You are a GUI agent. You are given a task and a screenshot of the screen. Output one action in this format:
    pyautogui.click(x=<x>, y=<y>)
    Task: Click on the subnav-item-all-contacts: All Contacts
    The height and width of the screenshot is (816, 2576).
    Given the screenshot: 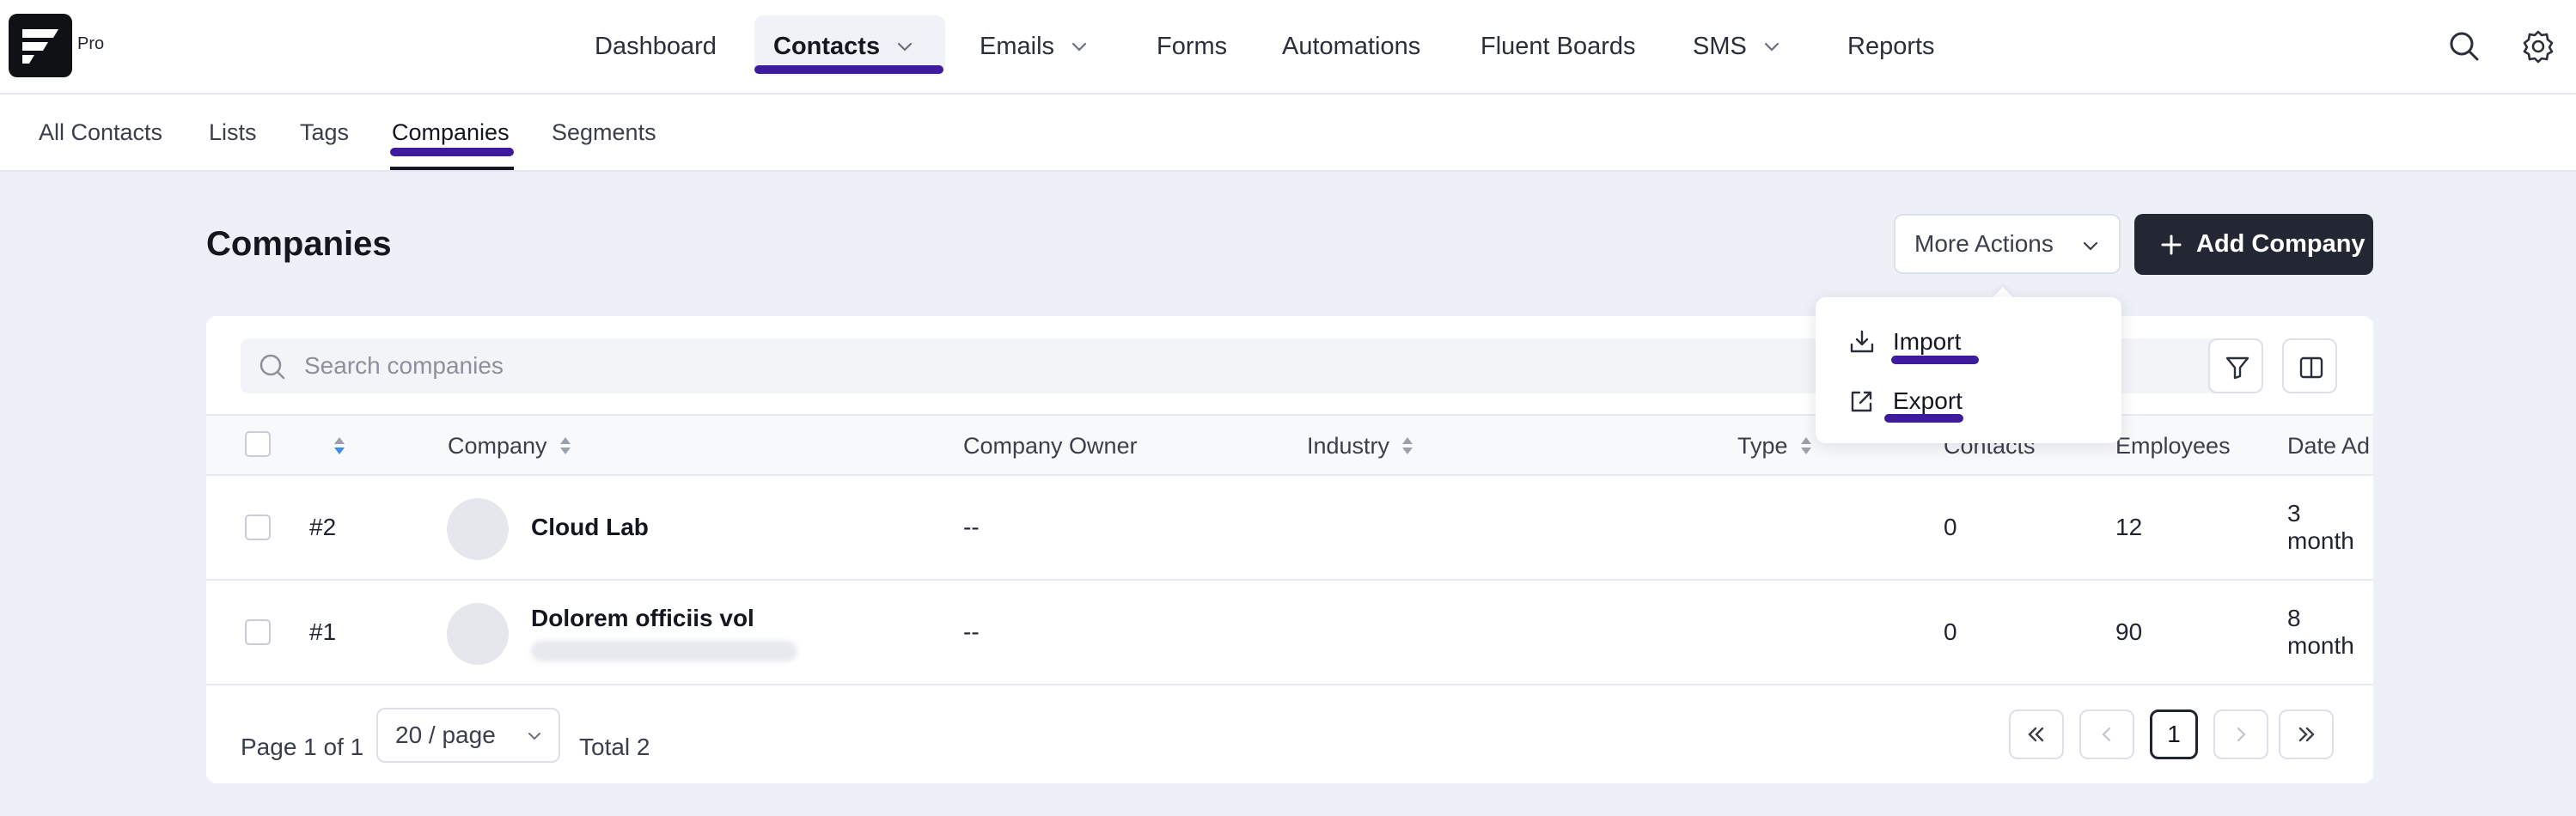 What is the action you would take?
    pyautogui.click(x=100, y=132)
    